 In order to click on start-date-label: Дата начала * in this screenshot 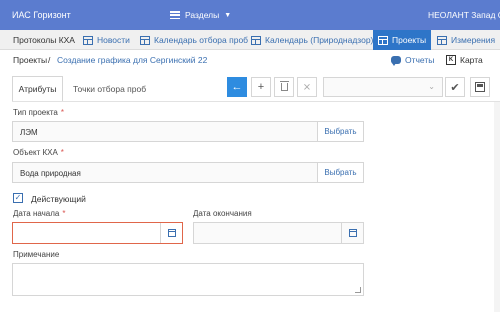, I will do `click(39, 213)`.